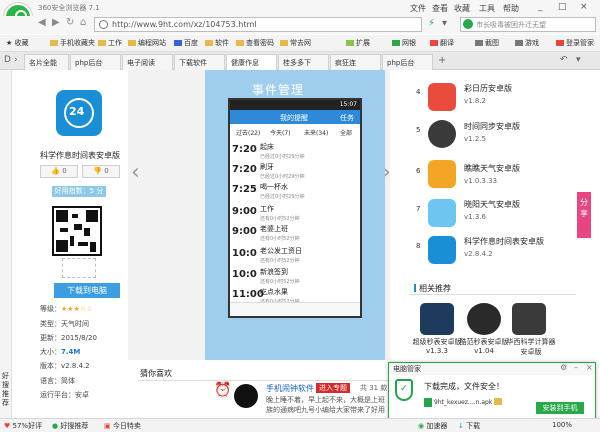  What do you see at coordinates (6, 390) in the screenshot?
I see `sidebar-recommend-label: 好搜推荐` at bounding box center [6, 390].